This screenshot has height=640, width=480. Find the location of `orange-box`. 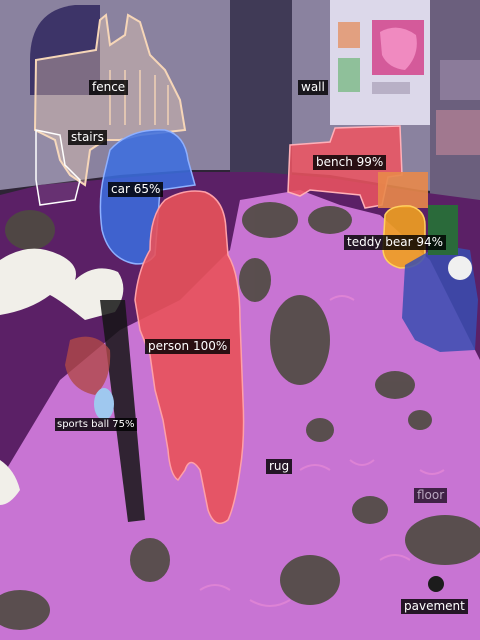

orange-box is located at coordinates (403, 190).